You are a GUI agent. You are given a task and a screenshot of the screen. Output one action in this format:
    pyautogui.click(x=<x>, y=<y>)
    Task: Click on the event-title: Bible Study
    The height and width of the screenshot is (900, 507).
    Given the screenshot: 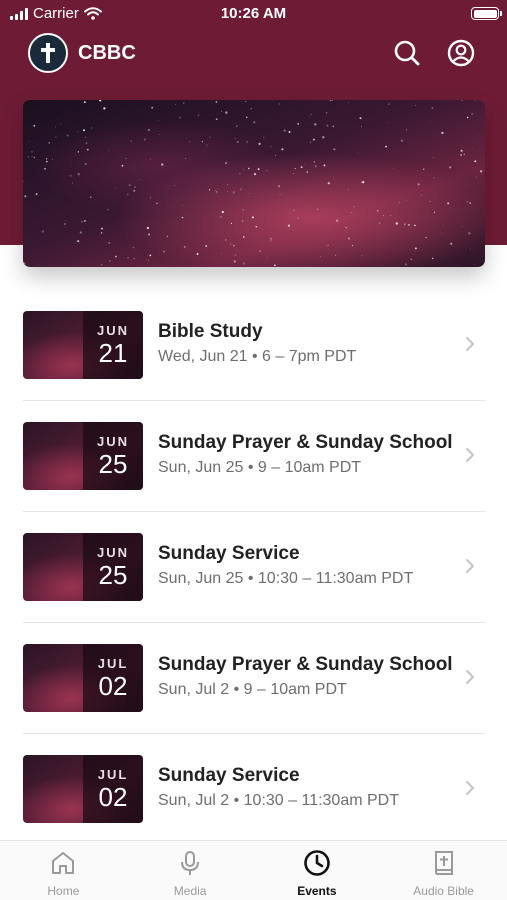 What is the action you would take?
    pyautogui.click(x=210, y=331)
    